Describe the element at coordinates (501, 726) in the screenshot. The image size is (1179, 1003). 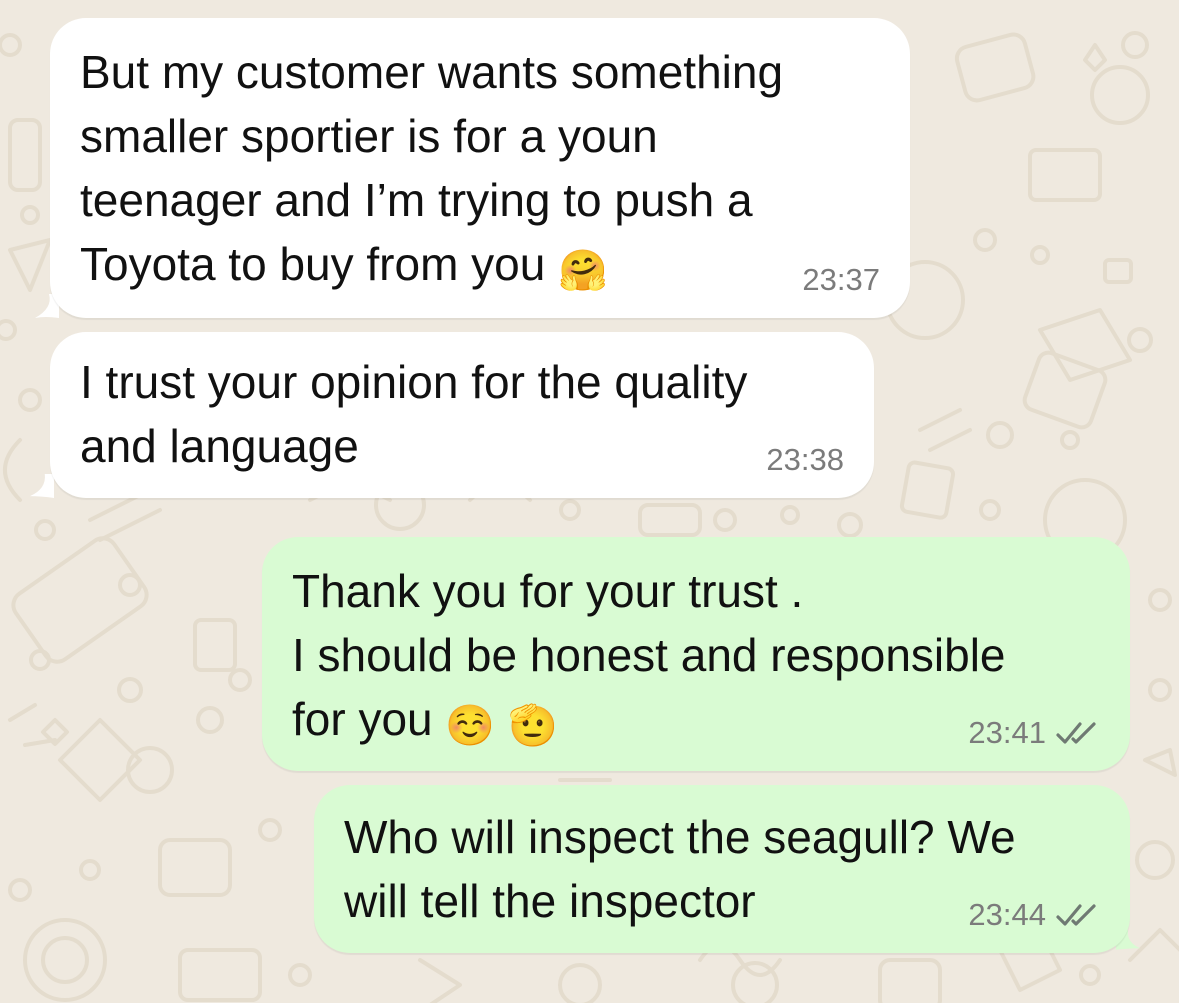
I see `smiling-and-saluting-face-emoji: ☺️ 🫡` at that location.